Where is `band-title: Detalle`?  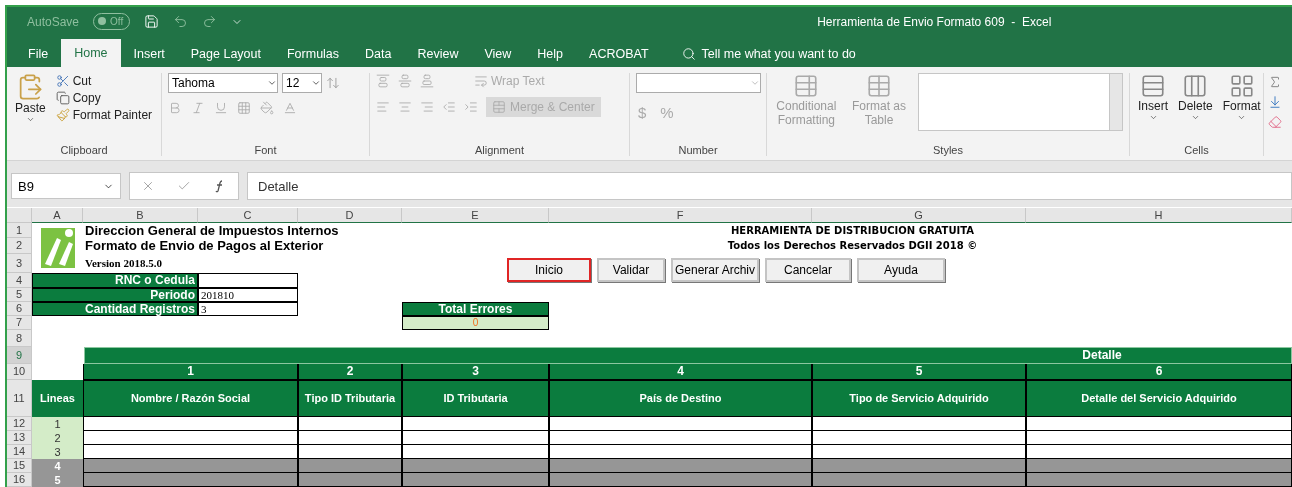
band-title: Detalle is located at coordinates (1102, 355).